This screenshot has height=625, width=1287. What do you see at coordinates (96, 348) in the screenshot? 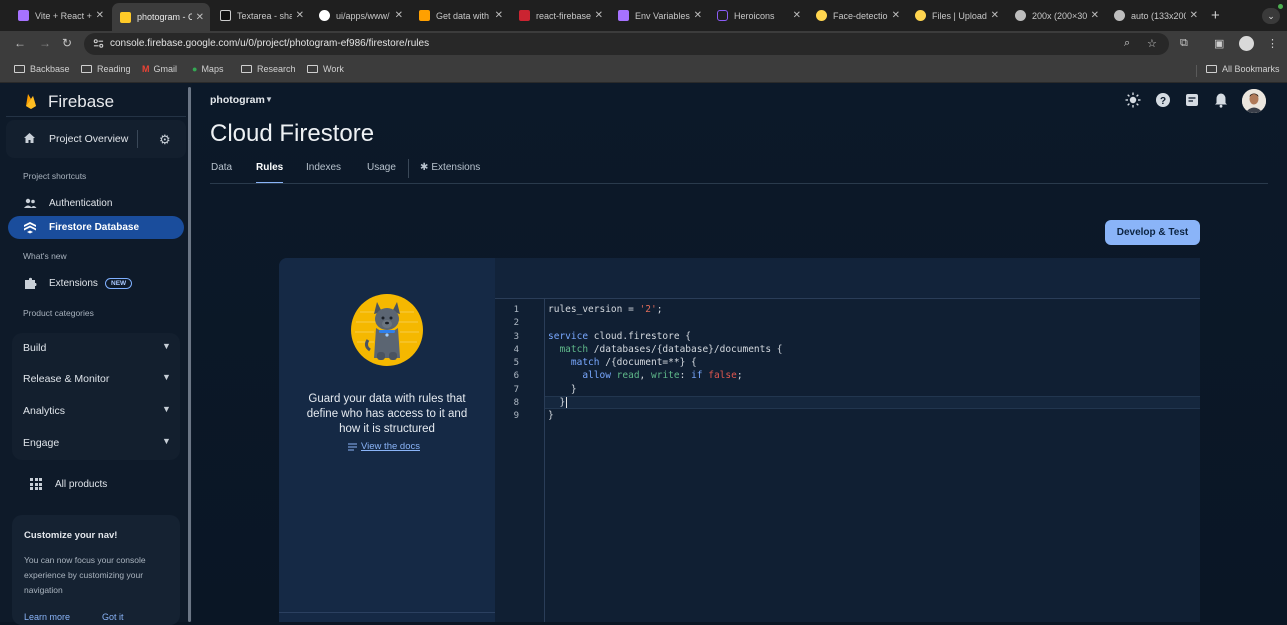
I see `category-build: Build ▼` at bounding box center [96, 348].